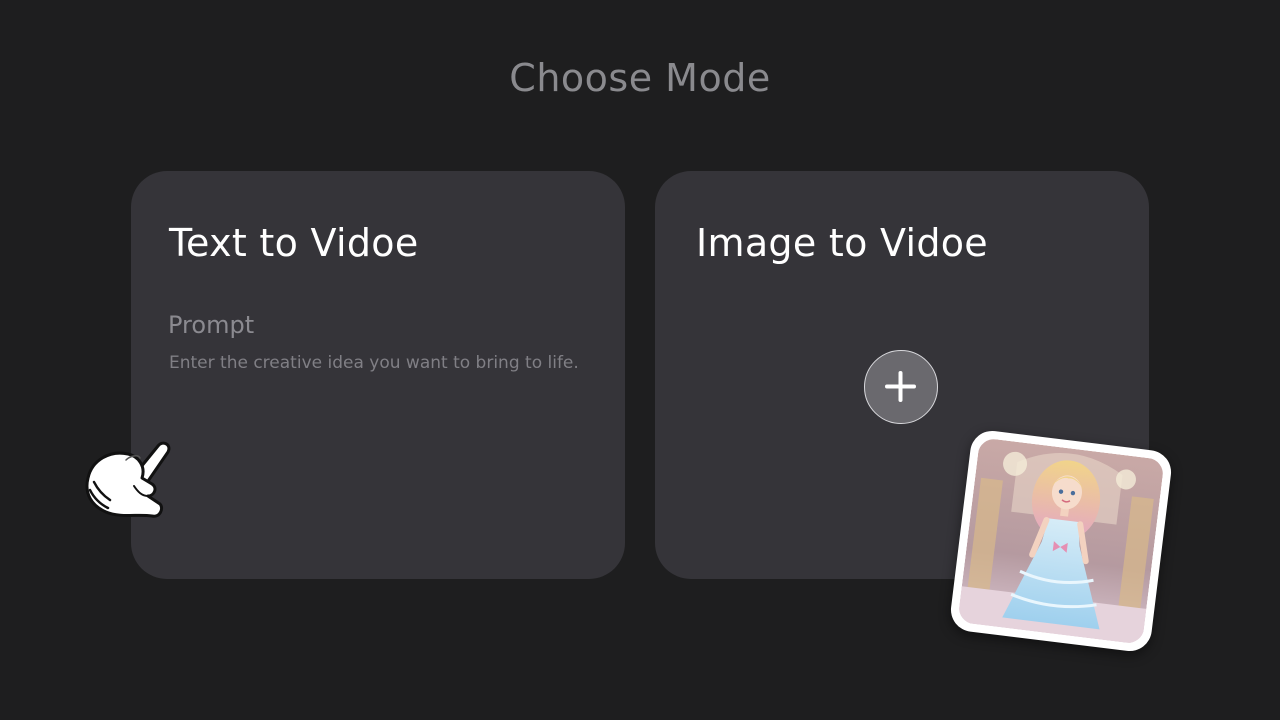  What do you see at coordinates (211, 325) in the screenshot?
I see `prompt-label: Prompt` at bounding box center [211, 325].